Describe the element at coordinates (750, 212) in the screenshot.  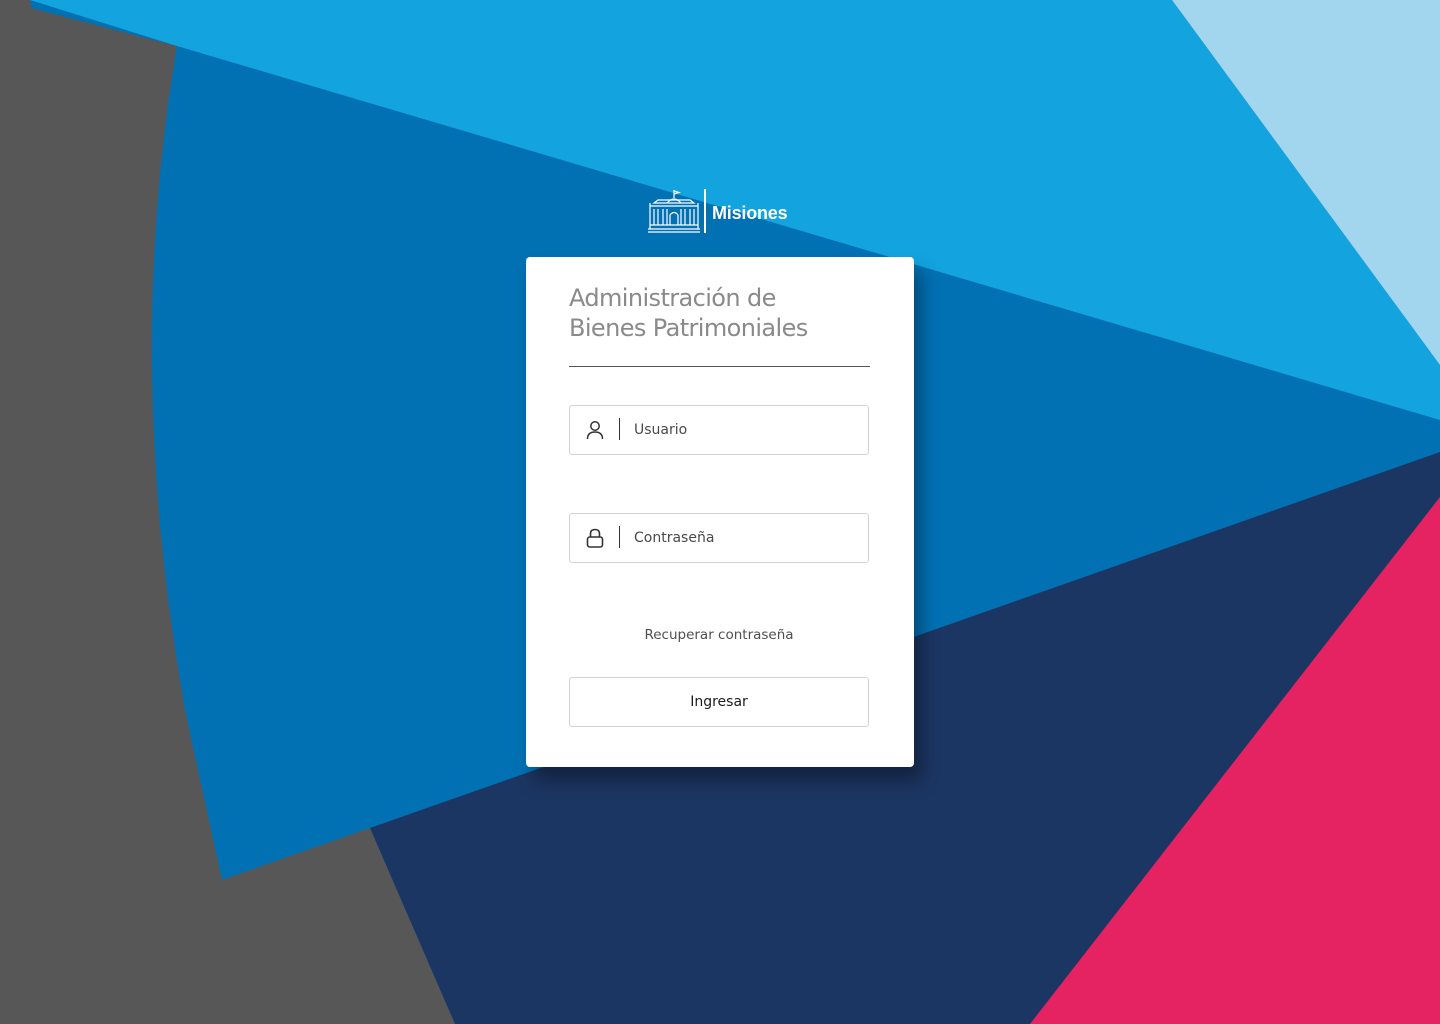
I see `brand-name: Misiones` at that location.